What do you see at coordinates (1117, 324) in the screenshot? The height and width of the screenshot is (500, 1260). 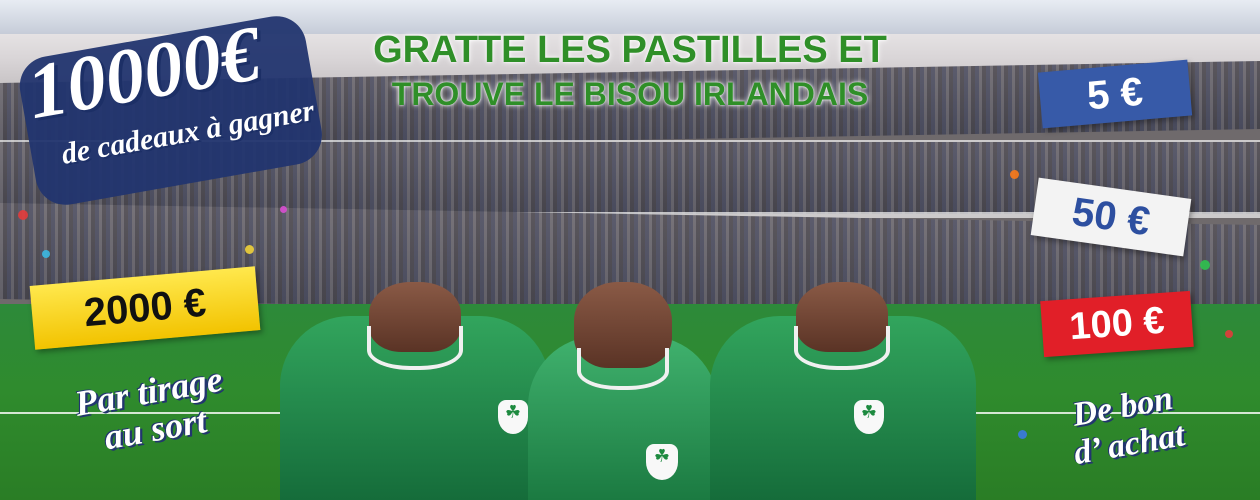 I see `voucher-100-badge: 100 €` at bounding box center [1117, 324].